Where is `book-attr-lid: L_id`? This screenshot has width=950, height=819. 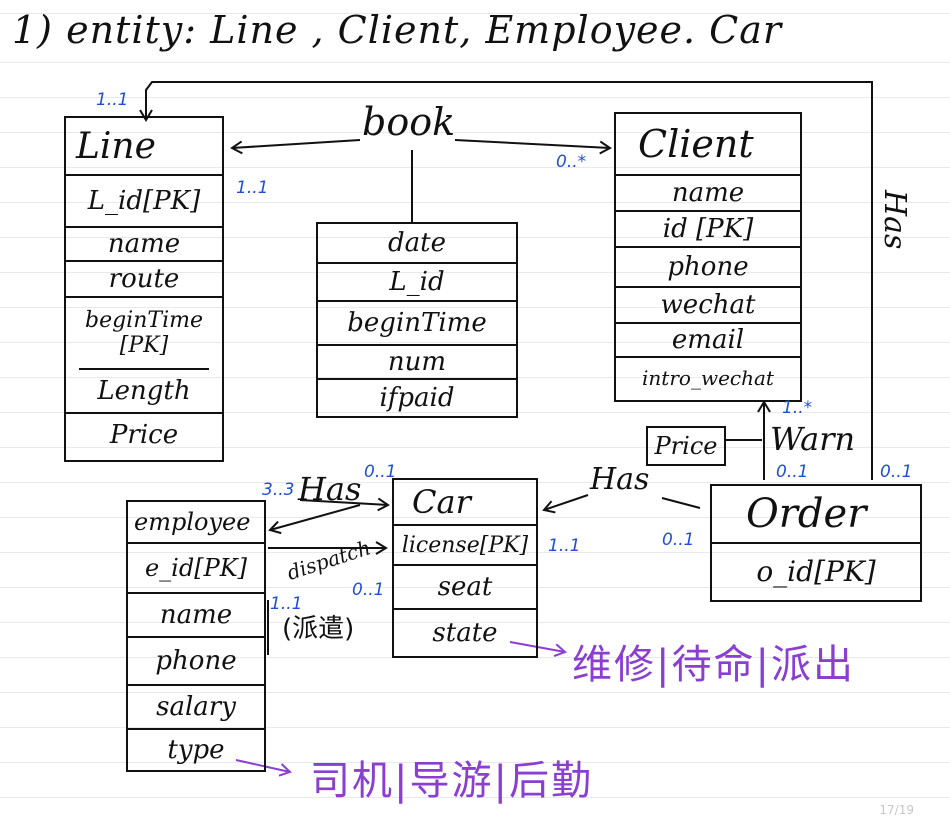 book-attr-lid: L_id is located at coordinates (417, 283).